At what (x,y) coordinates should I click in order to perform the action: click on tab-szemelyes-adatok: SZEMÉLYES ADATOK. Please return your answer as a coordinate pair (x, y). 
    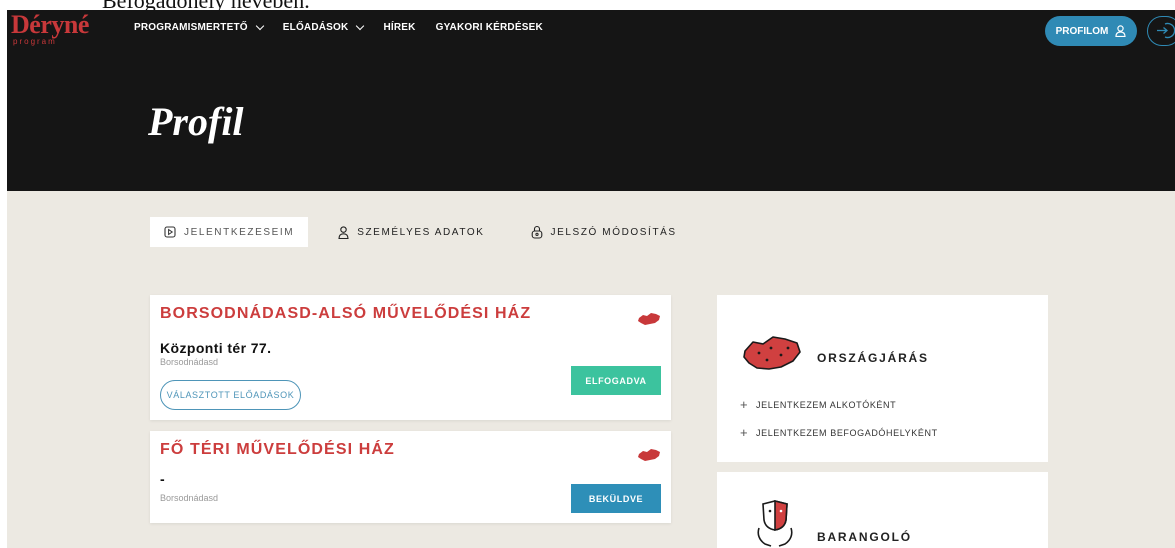
    Looking at the image, I should click on (411, 232).